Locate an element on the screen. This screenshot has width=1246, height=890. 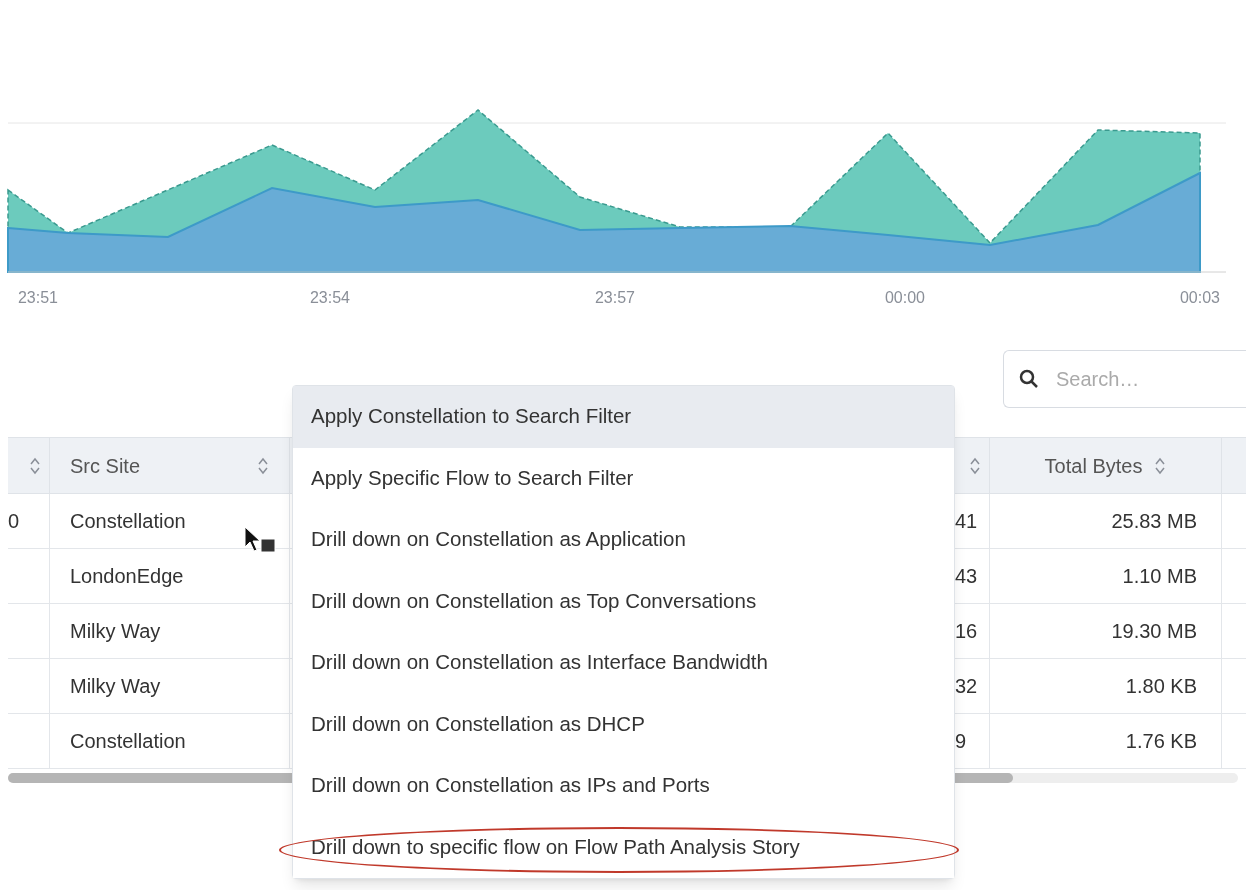
search-icon is located at coordinates (1029, 379).